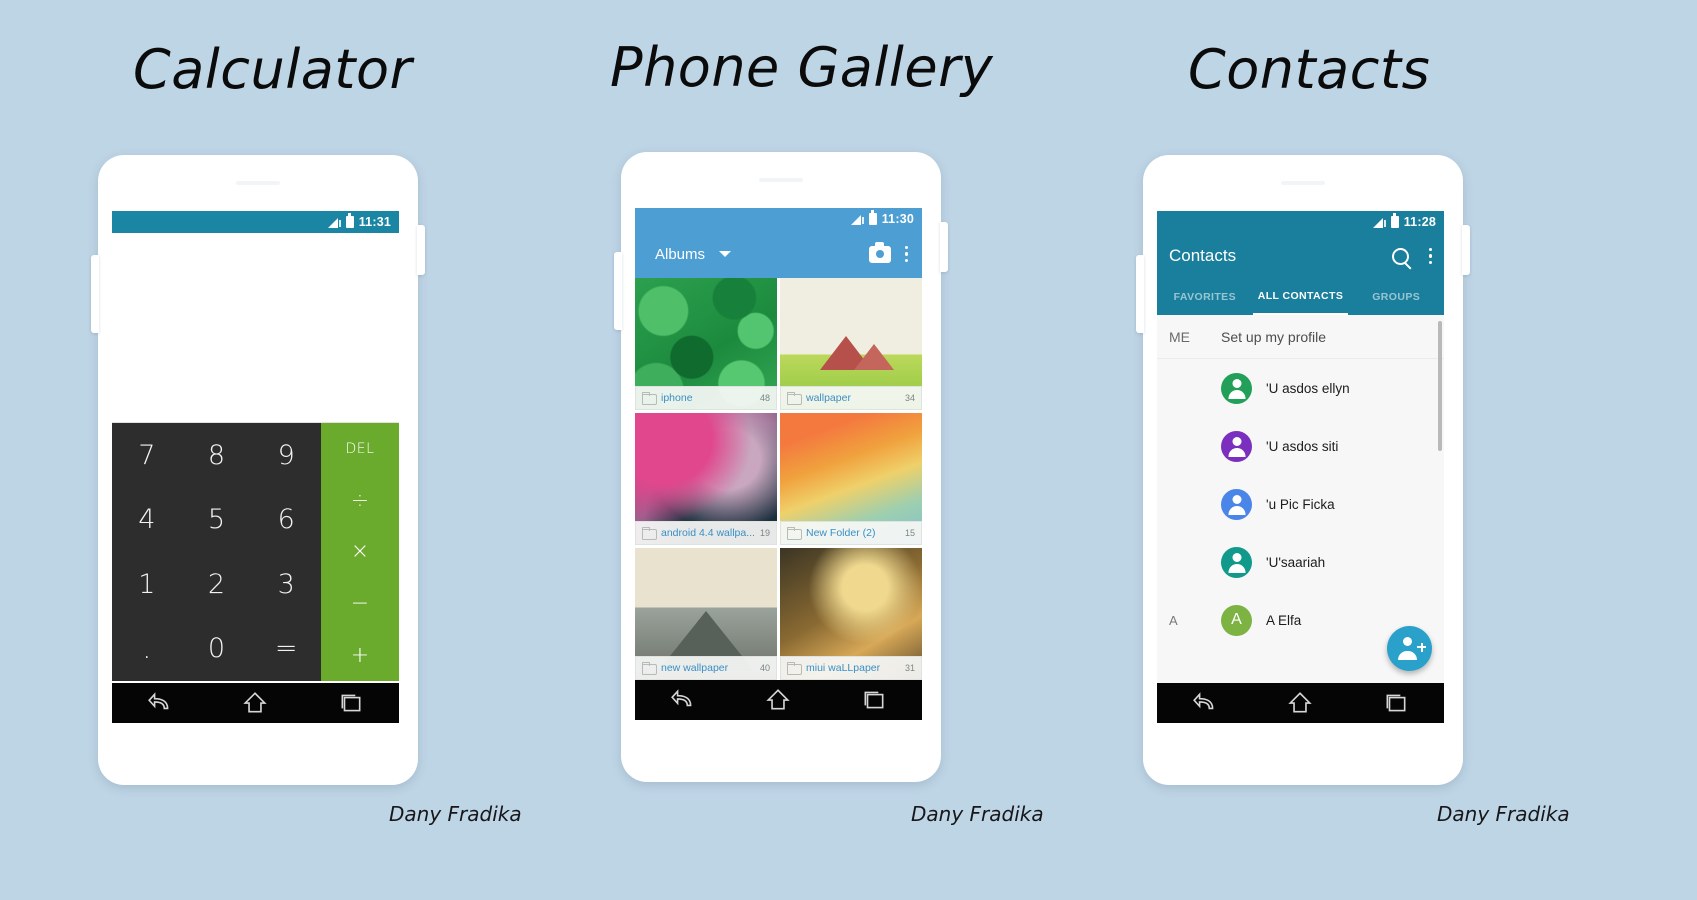 The width and height of the screenshot is (1697, 900). What do you see at coordinates (851, 614) in the screenshot?
I see `album-cell: miui waLLpaper 31` at bounding box center [851, 614].